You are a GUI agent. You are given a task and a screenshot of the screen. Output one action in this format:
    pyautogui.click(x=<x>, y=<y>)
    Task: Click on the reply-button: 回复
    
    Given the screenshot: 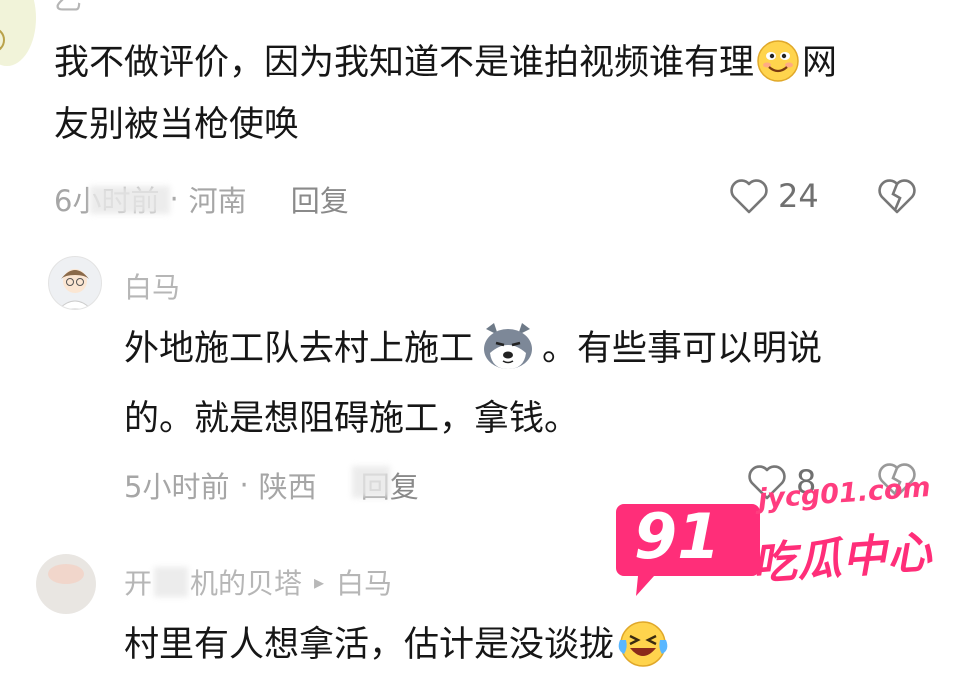 What is the action you would take?
    pyautogui.click(x=320, y=199)
    